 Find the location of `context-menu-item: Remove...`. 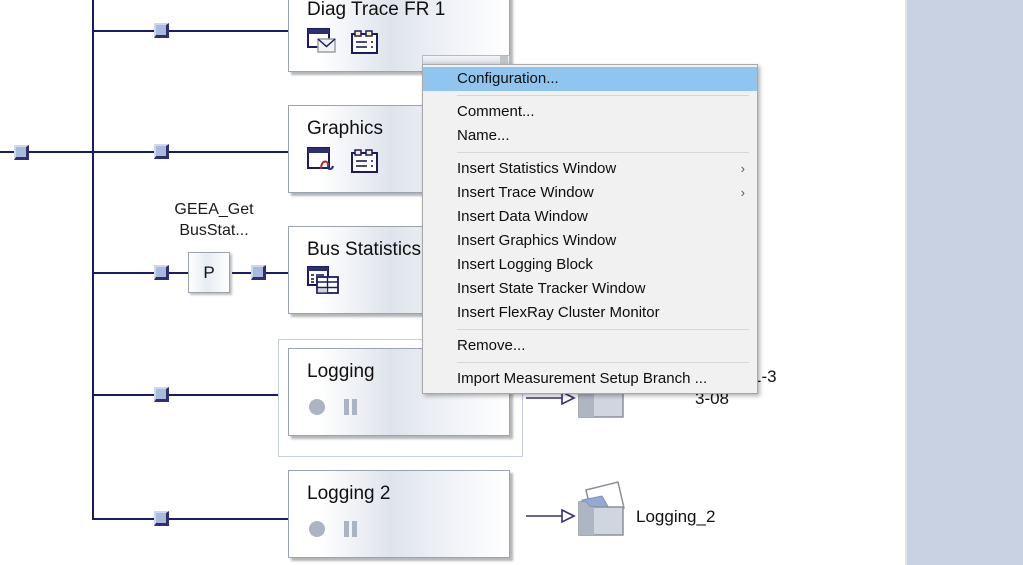

context-menu-item: Remove... is located at coordinates (590, 346).